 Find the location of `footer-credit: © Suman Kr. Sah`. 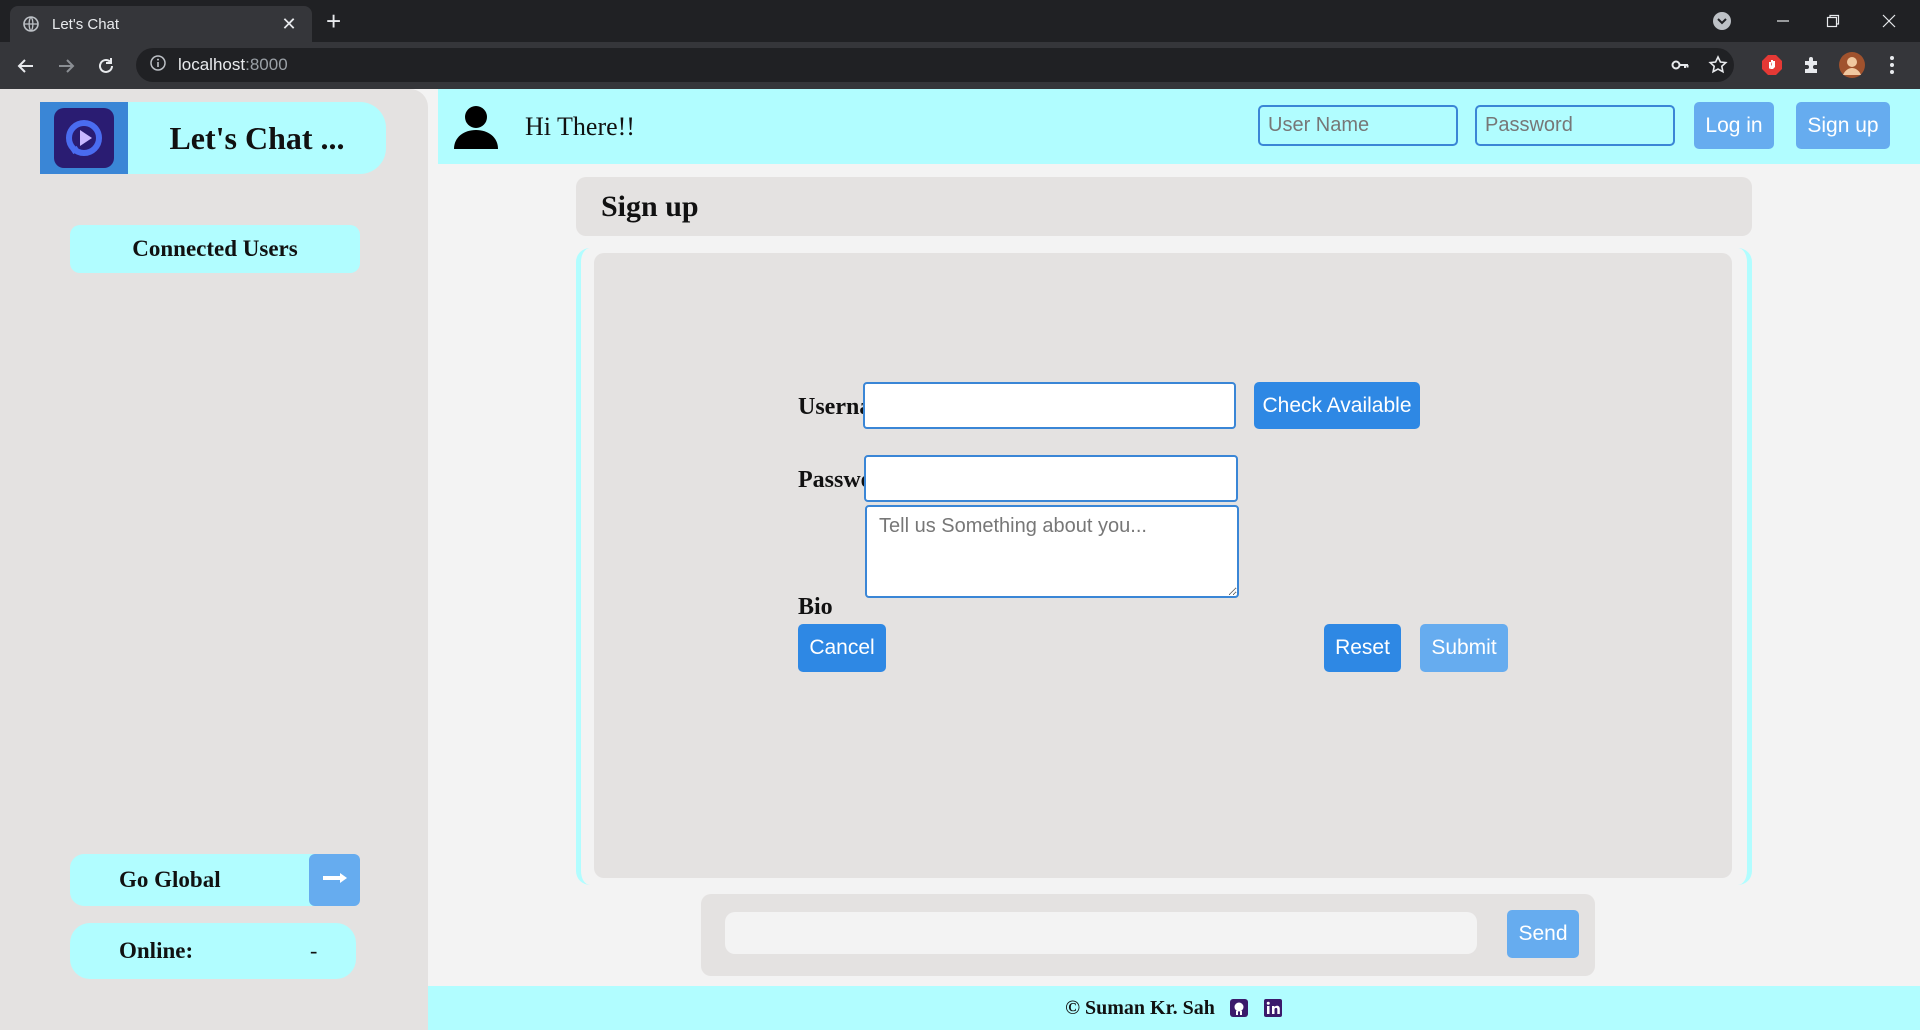

footer-credit: © Suman Kr. Sah is located at coordinates (1140, 1007).